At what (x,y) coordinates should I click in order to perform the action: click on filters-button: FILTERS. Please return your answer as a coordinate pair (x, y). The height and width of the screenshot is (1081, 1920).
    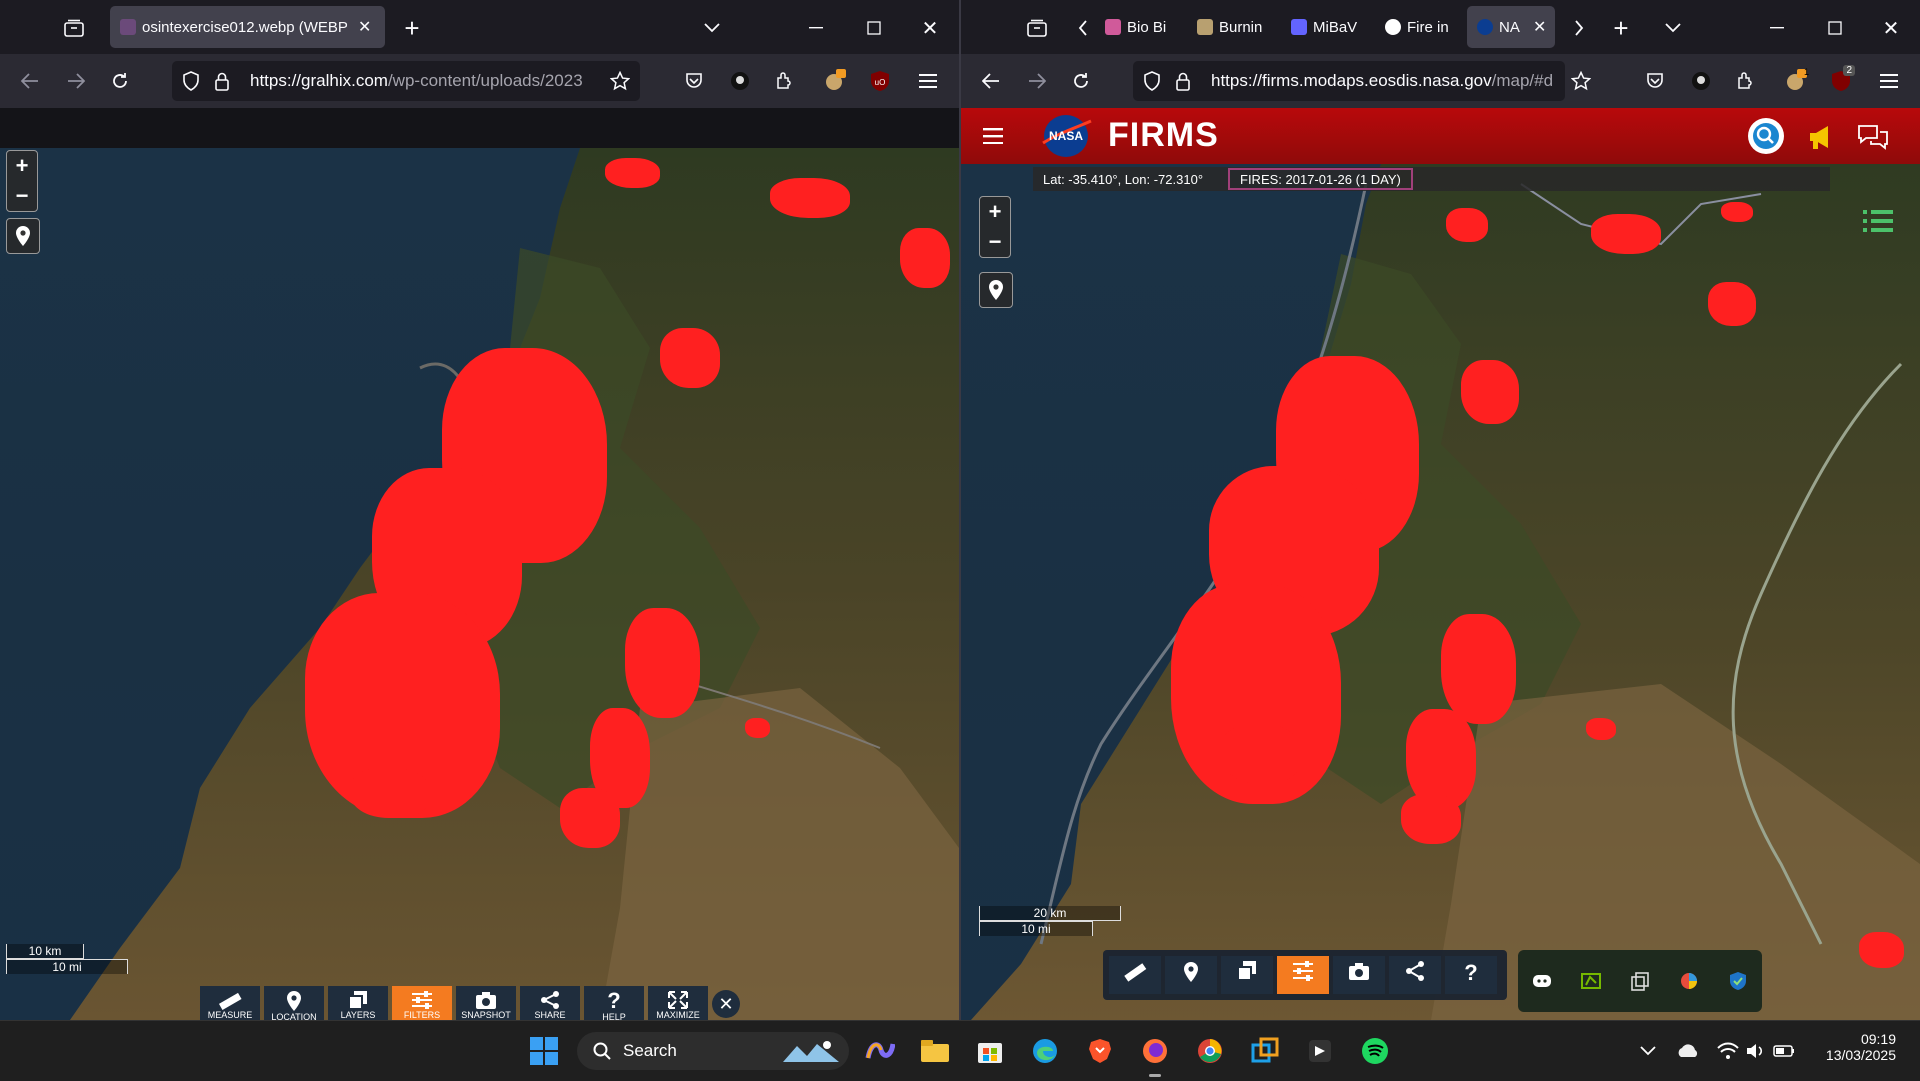
    Looking at the image, I should click on (422, 1003).